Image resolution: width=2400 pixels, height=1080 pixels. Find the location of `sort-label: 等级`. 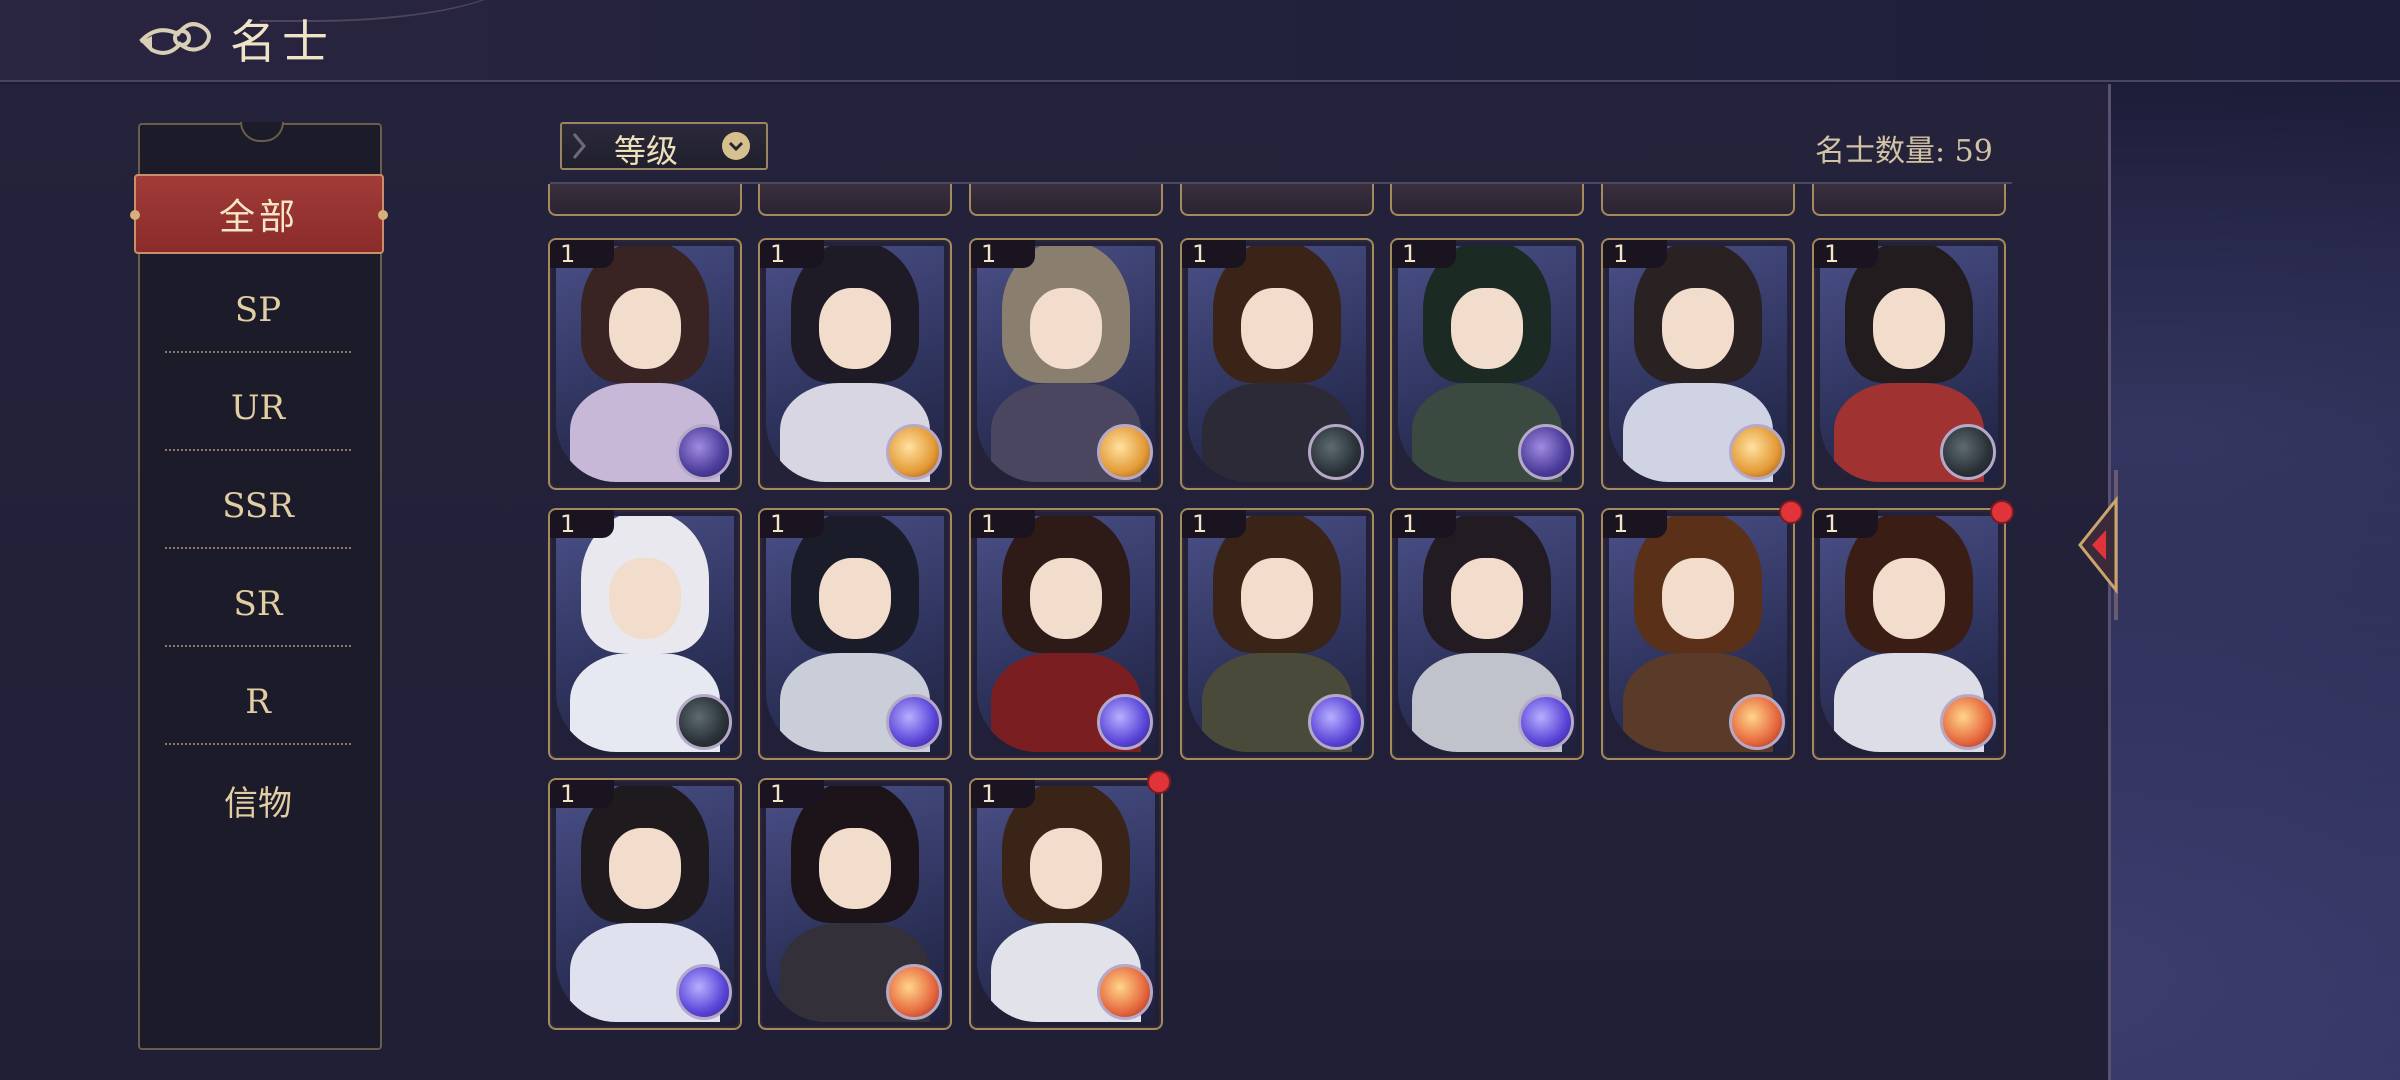

sort-label: 等级 is located at coordinates (646, 151).